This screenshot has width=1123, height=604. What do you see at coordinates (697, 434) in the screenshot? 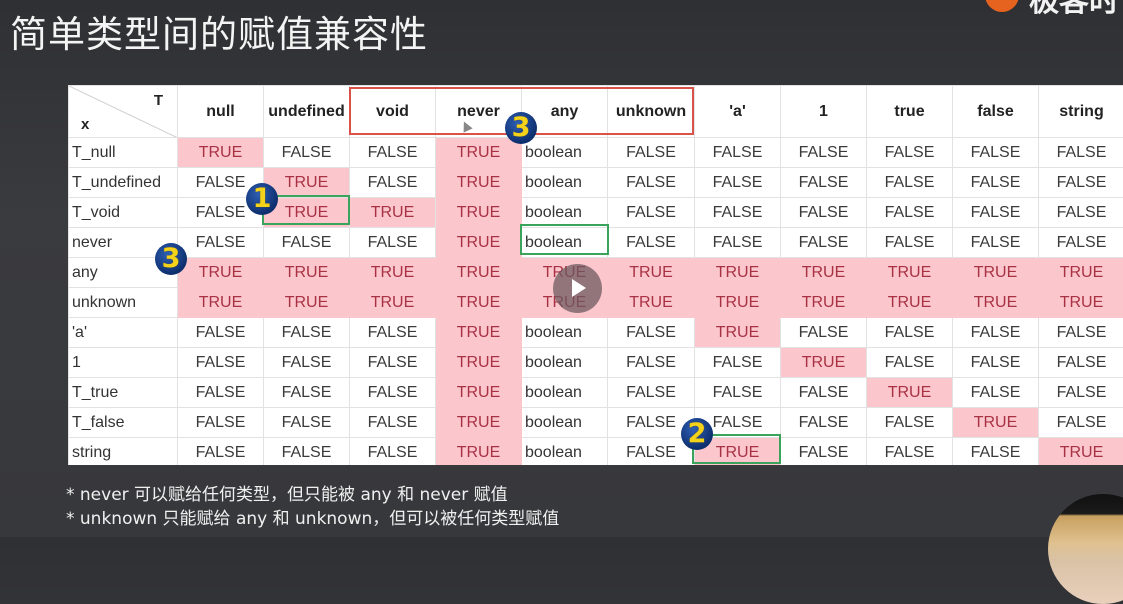
I see `badge-2: 2` at bounding box center [697, 434].